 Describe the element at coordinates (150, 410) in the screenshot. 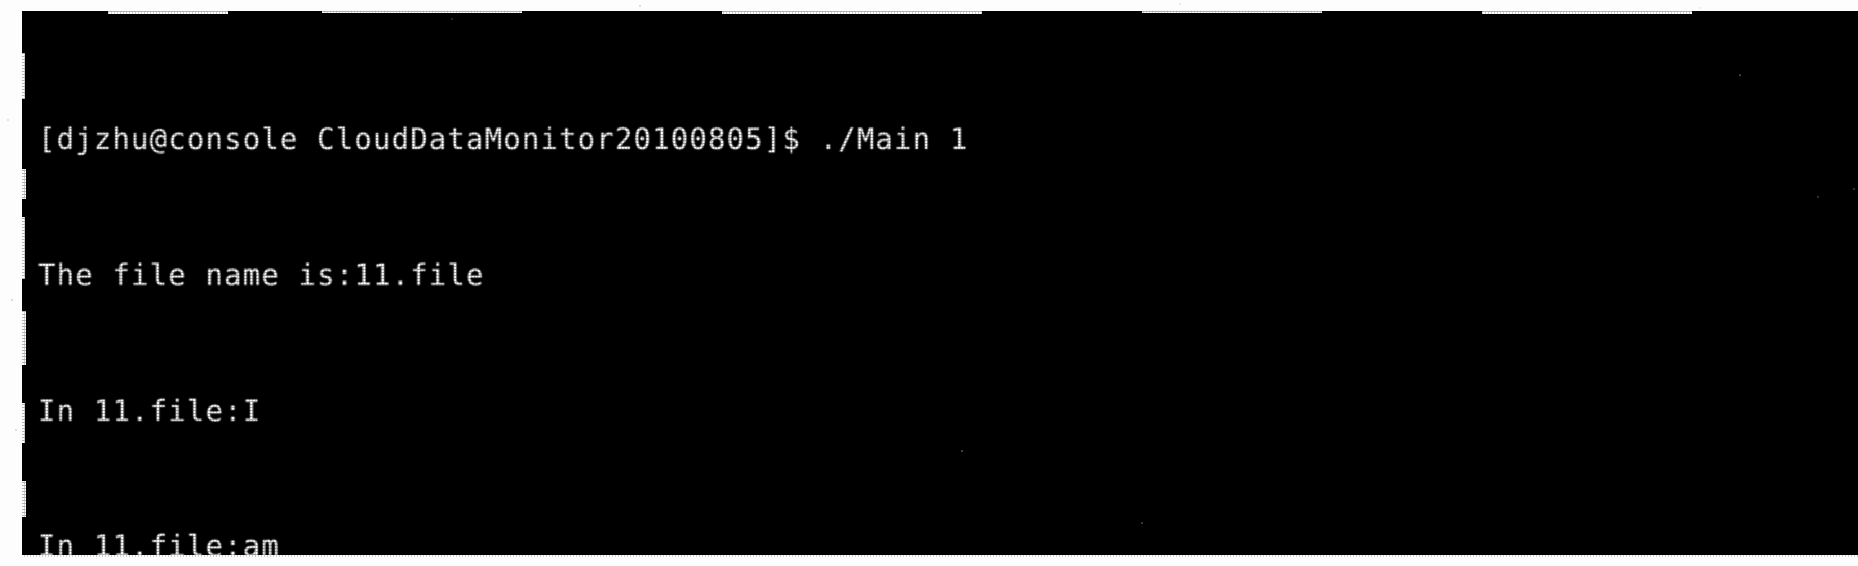

I see `terminal-line-word-1: In 11.file:I` at that location.